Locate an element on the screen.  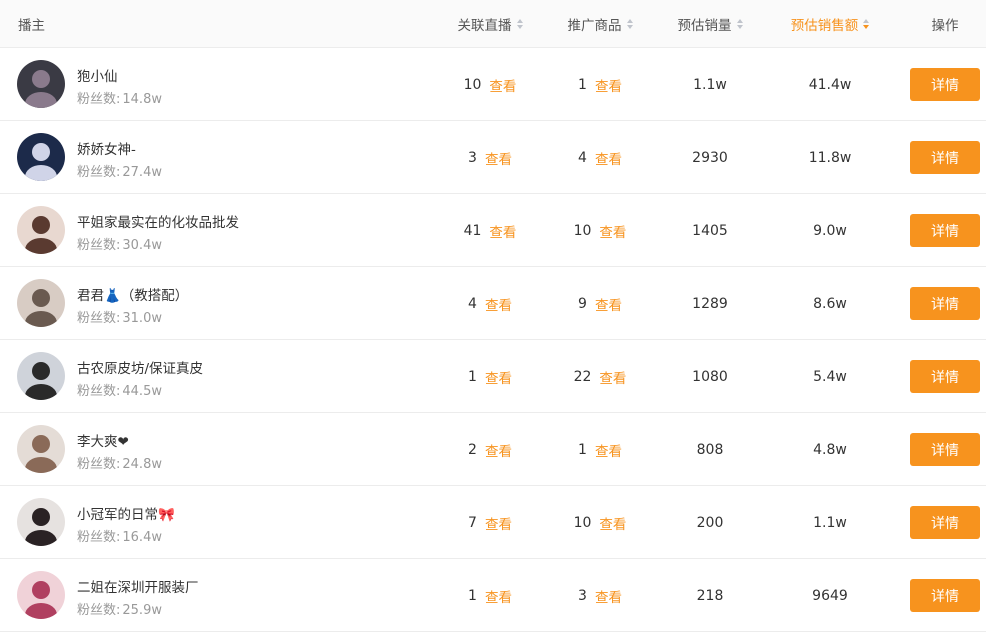
estimated-amount: 5.4w is located at coordinates (830, 376).